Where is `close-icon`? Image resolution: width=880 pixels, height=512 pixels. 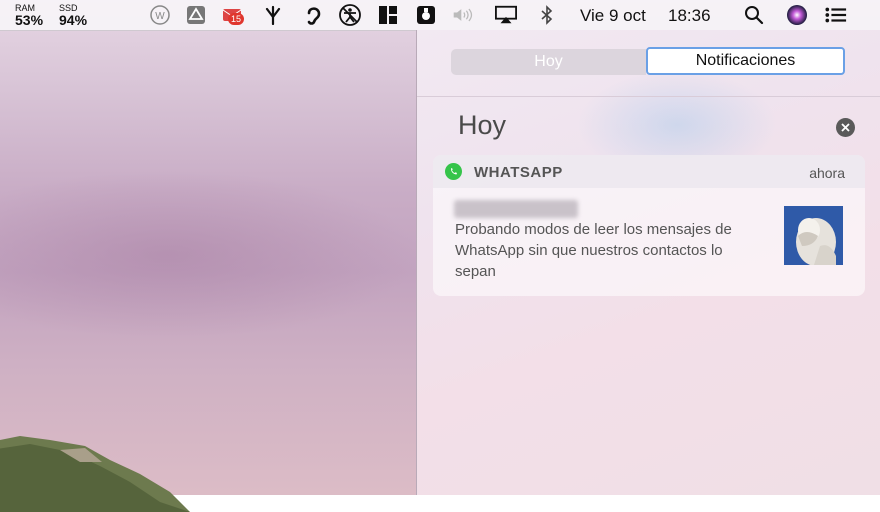 close-icon is located at coordinates (845, 127).